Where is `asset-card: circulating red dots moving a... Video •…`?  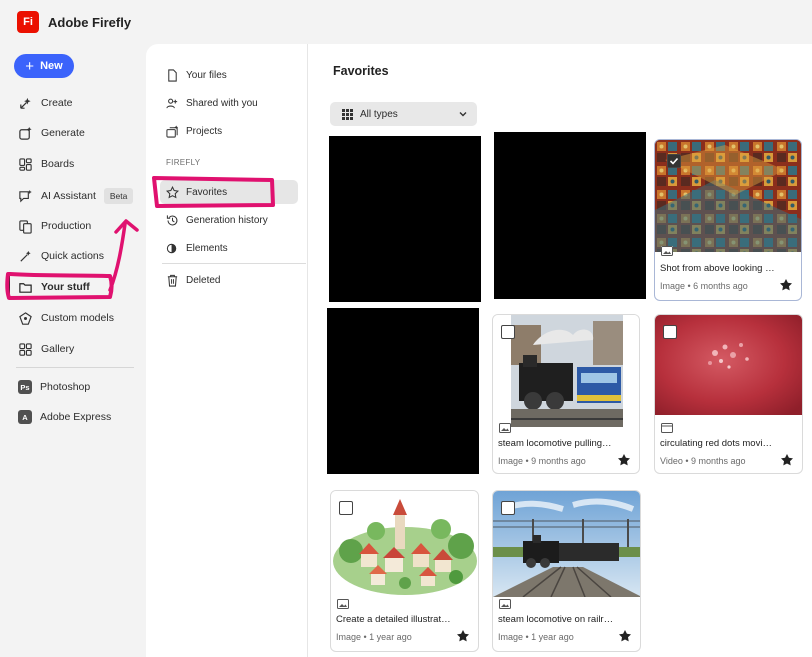
asset-card: circulating red dots moving a... Video •… is located at coordinates (728, 394).